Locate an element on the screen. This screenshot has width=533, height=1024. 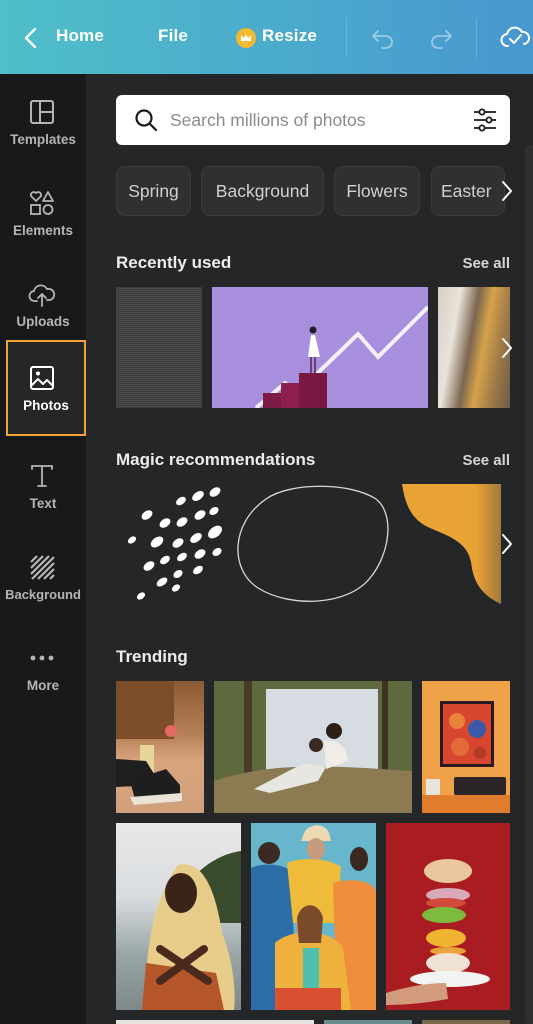
growth-chart-illustration is located at coordinates (341, 356).